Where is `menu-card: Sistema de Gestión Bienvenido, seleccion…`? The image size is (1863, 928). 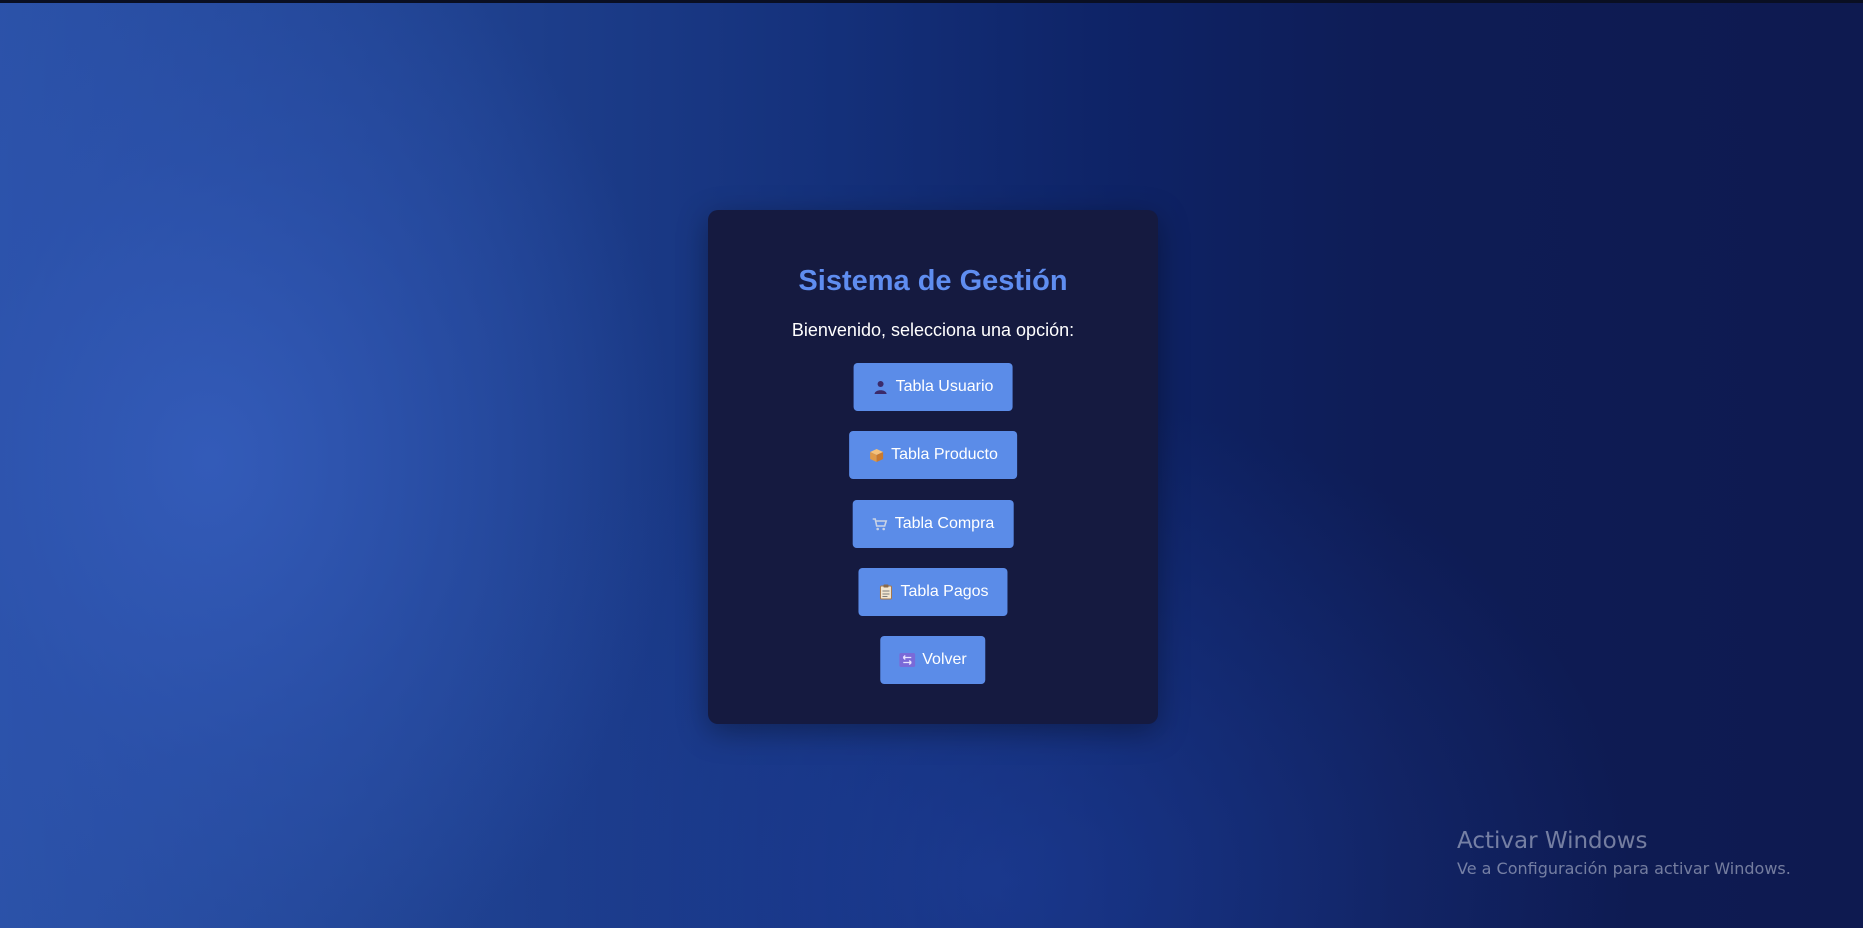
menu-card: Sistema de Gestión Bienvenido, seleccion… is located at coordinates (933, 467).